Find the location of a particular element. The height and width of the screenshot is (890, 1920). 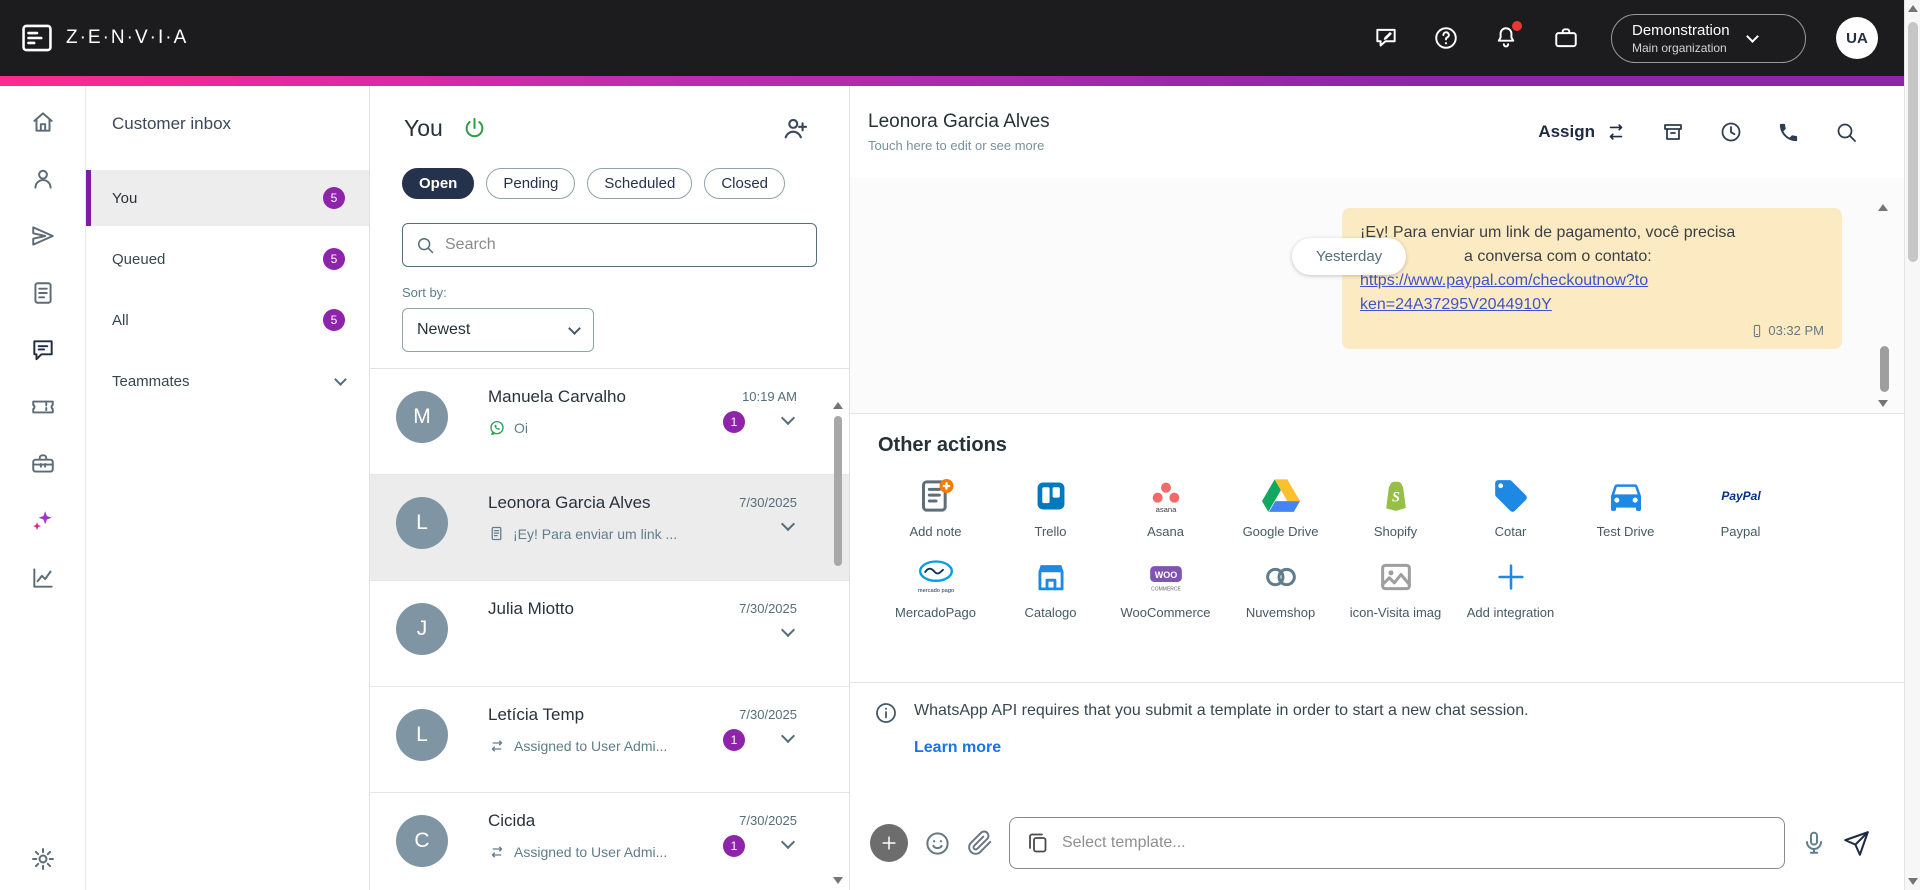

chat-edit-icon is located at coordinates (1386, 38).